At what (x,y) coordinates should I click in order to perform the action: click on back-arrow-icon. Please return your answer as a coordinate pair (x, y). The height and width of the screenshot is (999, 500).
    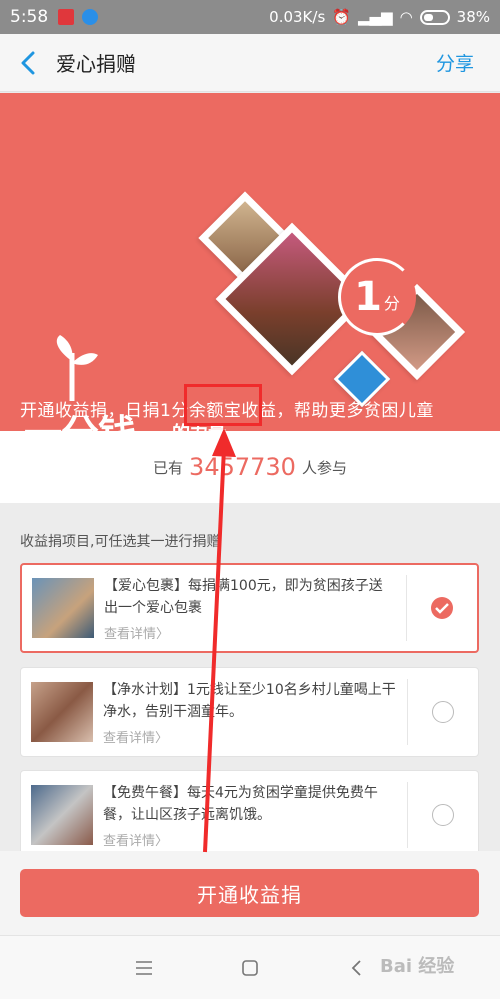
    Looking at the image, I should click on (28, 62).